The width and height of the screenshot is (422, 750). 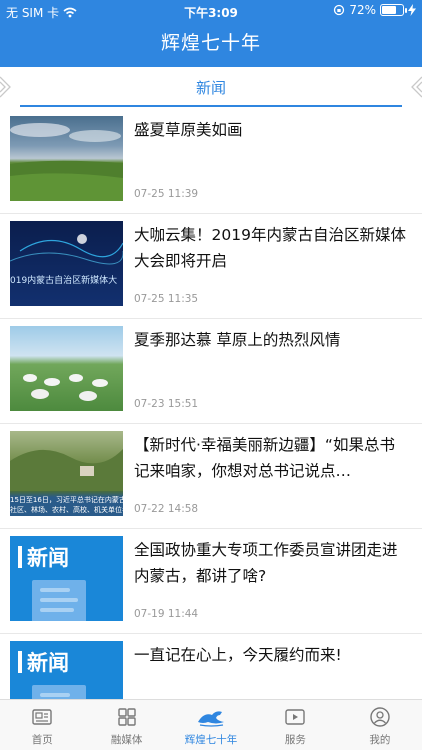 I want to click on nav-label: 融媒体, so click(x=126, y=740).